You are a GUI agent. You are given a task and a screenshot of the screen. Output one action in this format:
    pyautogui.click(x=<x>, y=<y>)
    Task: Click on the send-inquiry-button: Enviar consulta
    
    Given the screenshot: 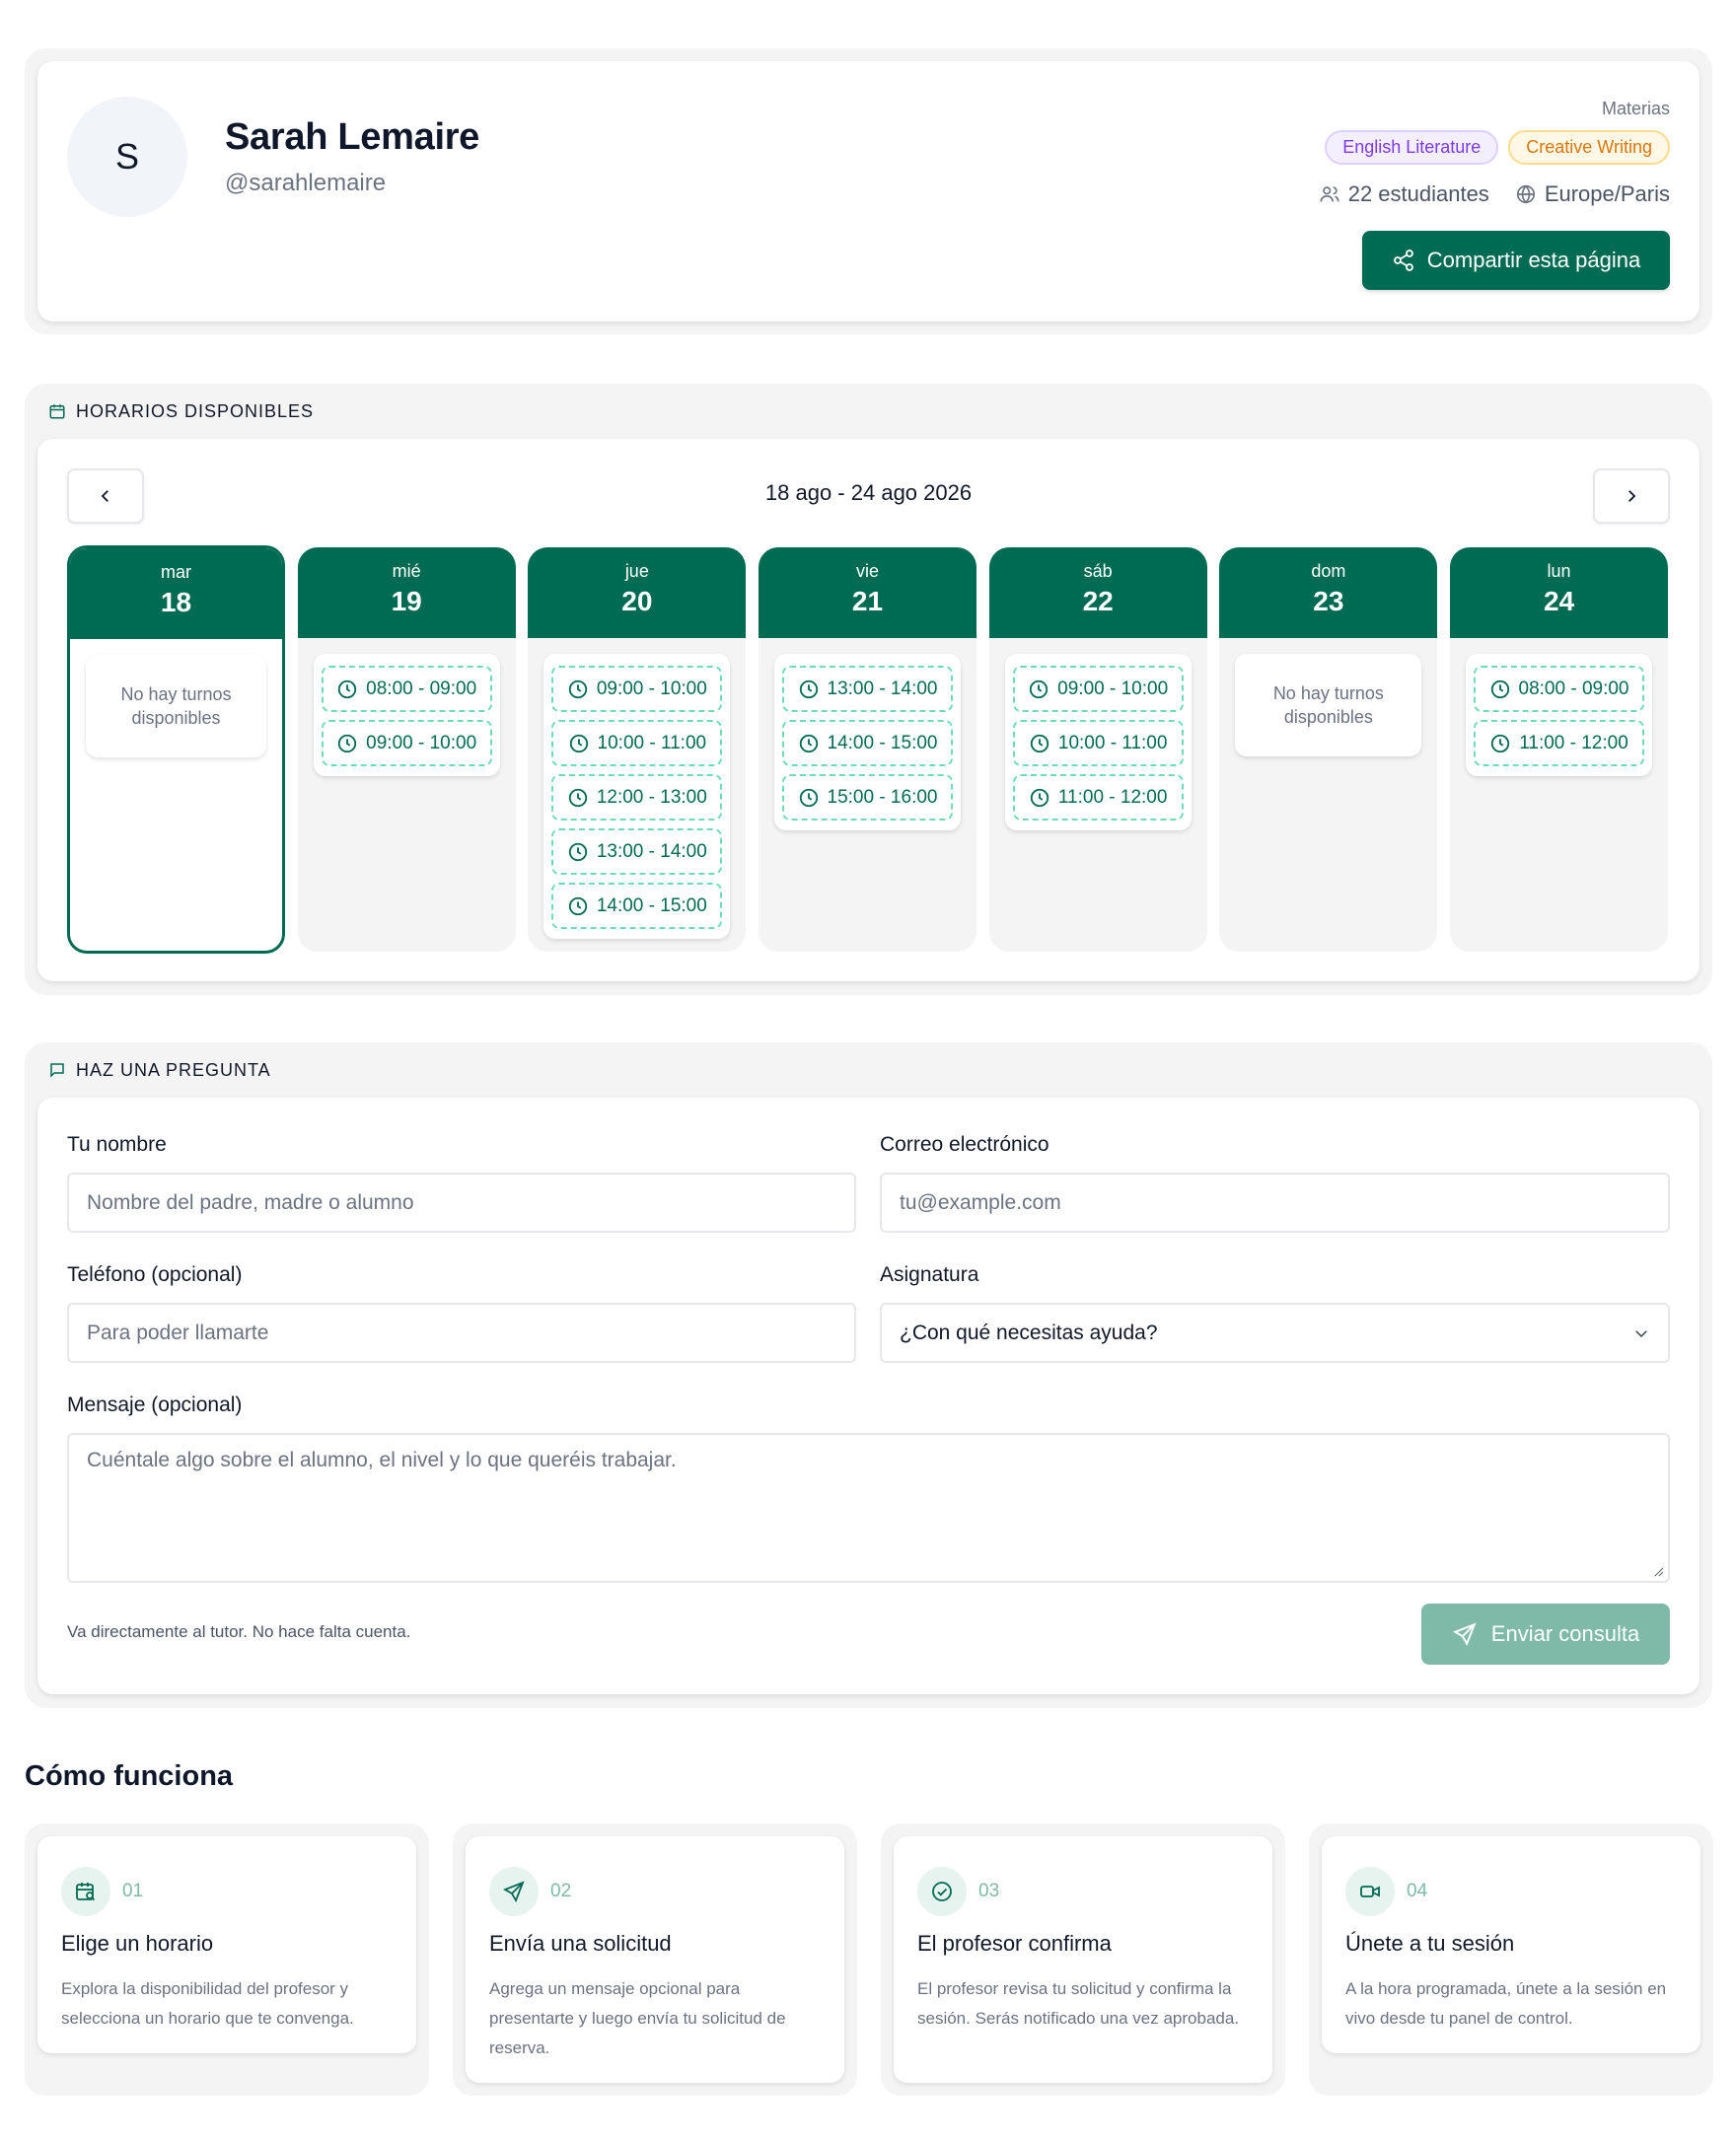 What is the action you would take?
    pyautogui.click(x=1545, y=1634)
    